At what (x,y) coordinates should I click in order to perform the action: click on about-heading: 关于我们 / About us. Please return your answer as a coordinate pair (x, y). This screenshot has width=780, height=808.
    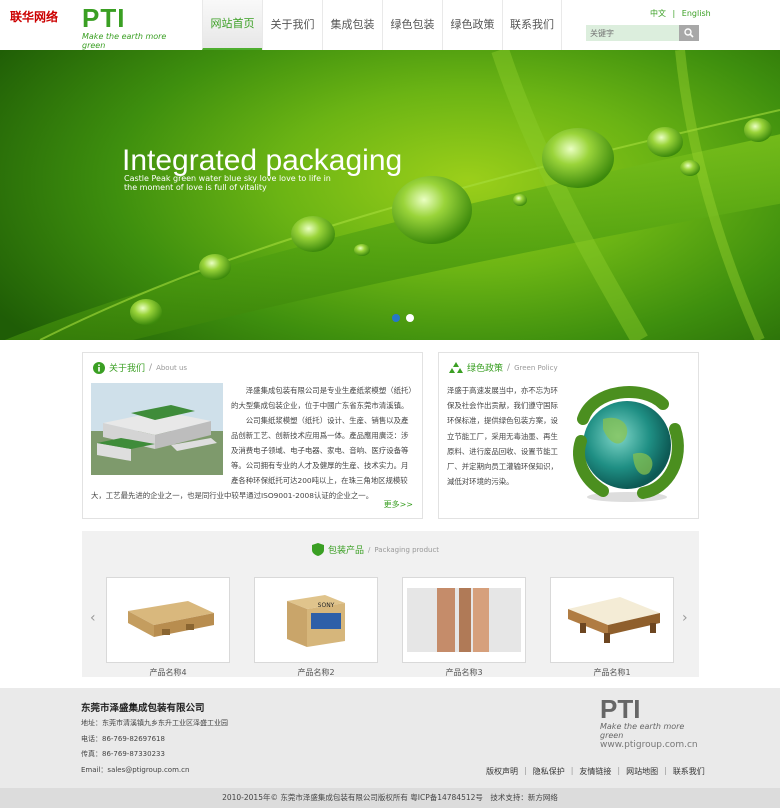
    Looking at the image, I should click on (140, 367).